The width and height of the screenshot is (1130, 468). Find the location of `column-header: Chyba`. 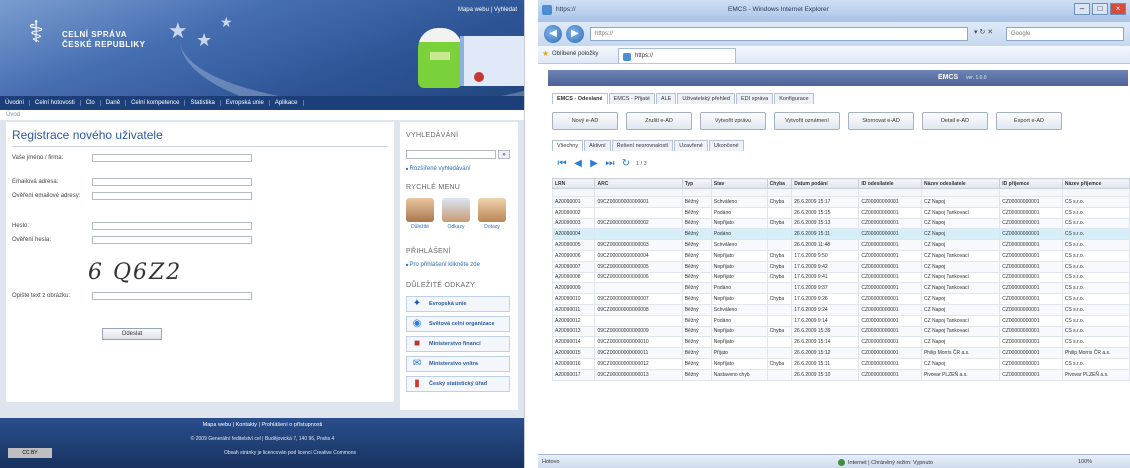

column-header: Chyba is located at coordinates (779, 183).